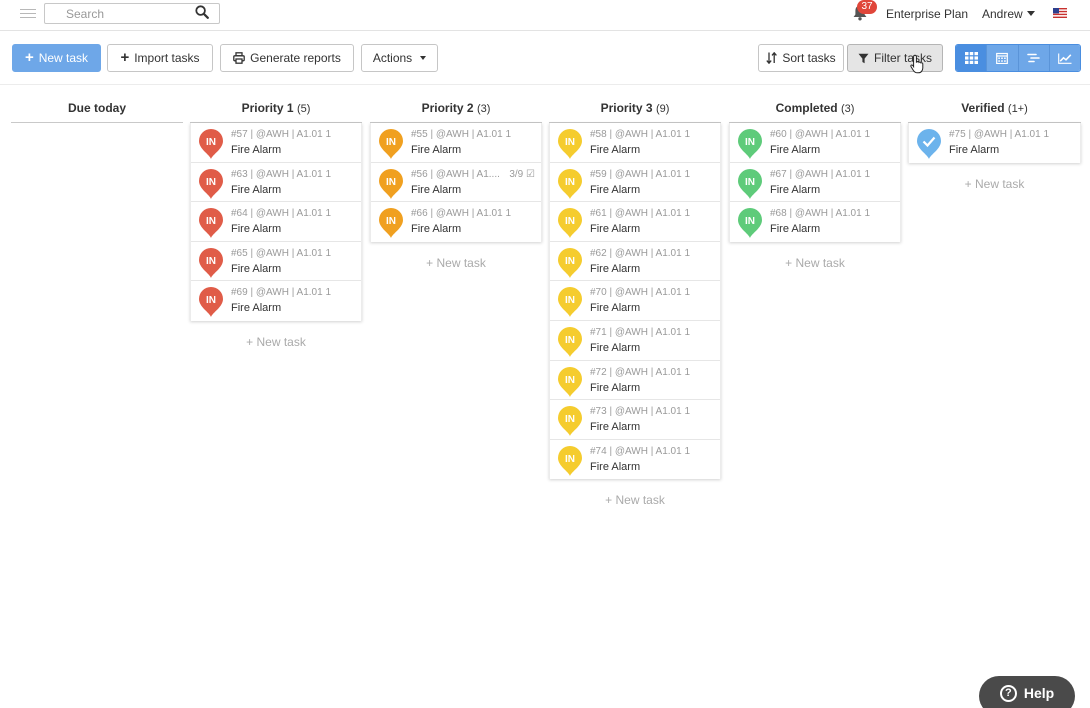 This screenshot has width=1090, height=708. What do you see at coordinates (626, 108) in the screenshot?
I see `column-name: Priority 3` at bounding box center [626, 108].